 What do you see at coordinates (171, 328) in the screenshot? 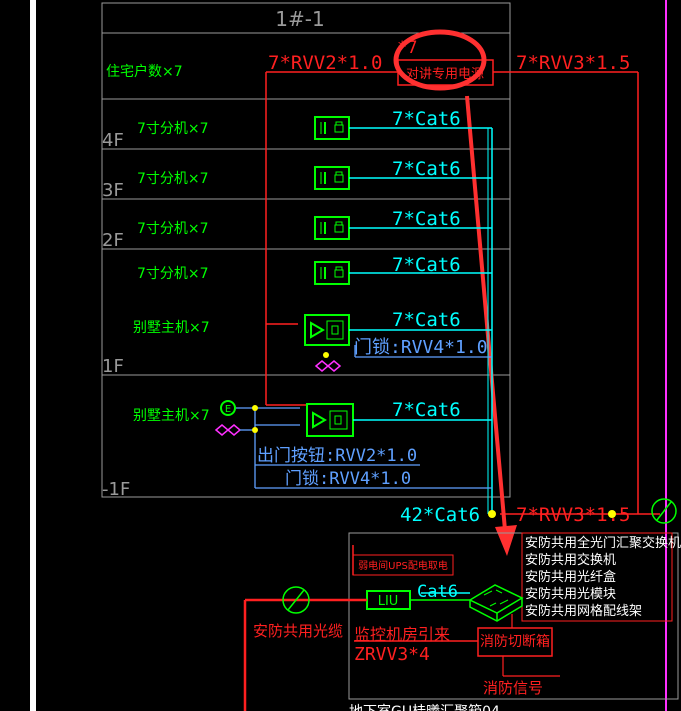
I see `villa-host-label-1f: 别墅主机×7` at bounding box center [171, 328].